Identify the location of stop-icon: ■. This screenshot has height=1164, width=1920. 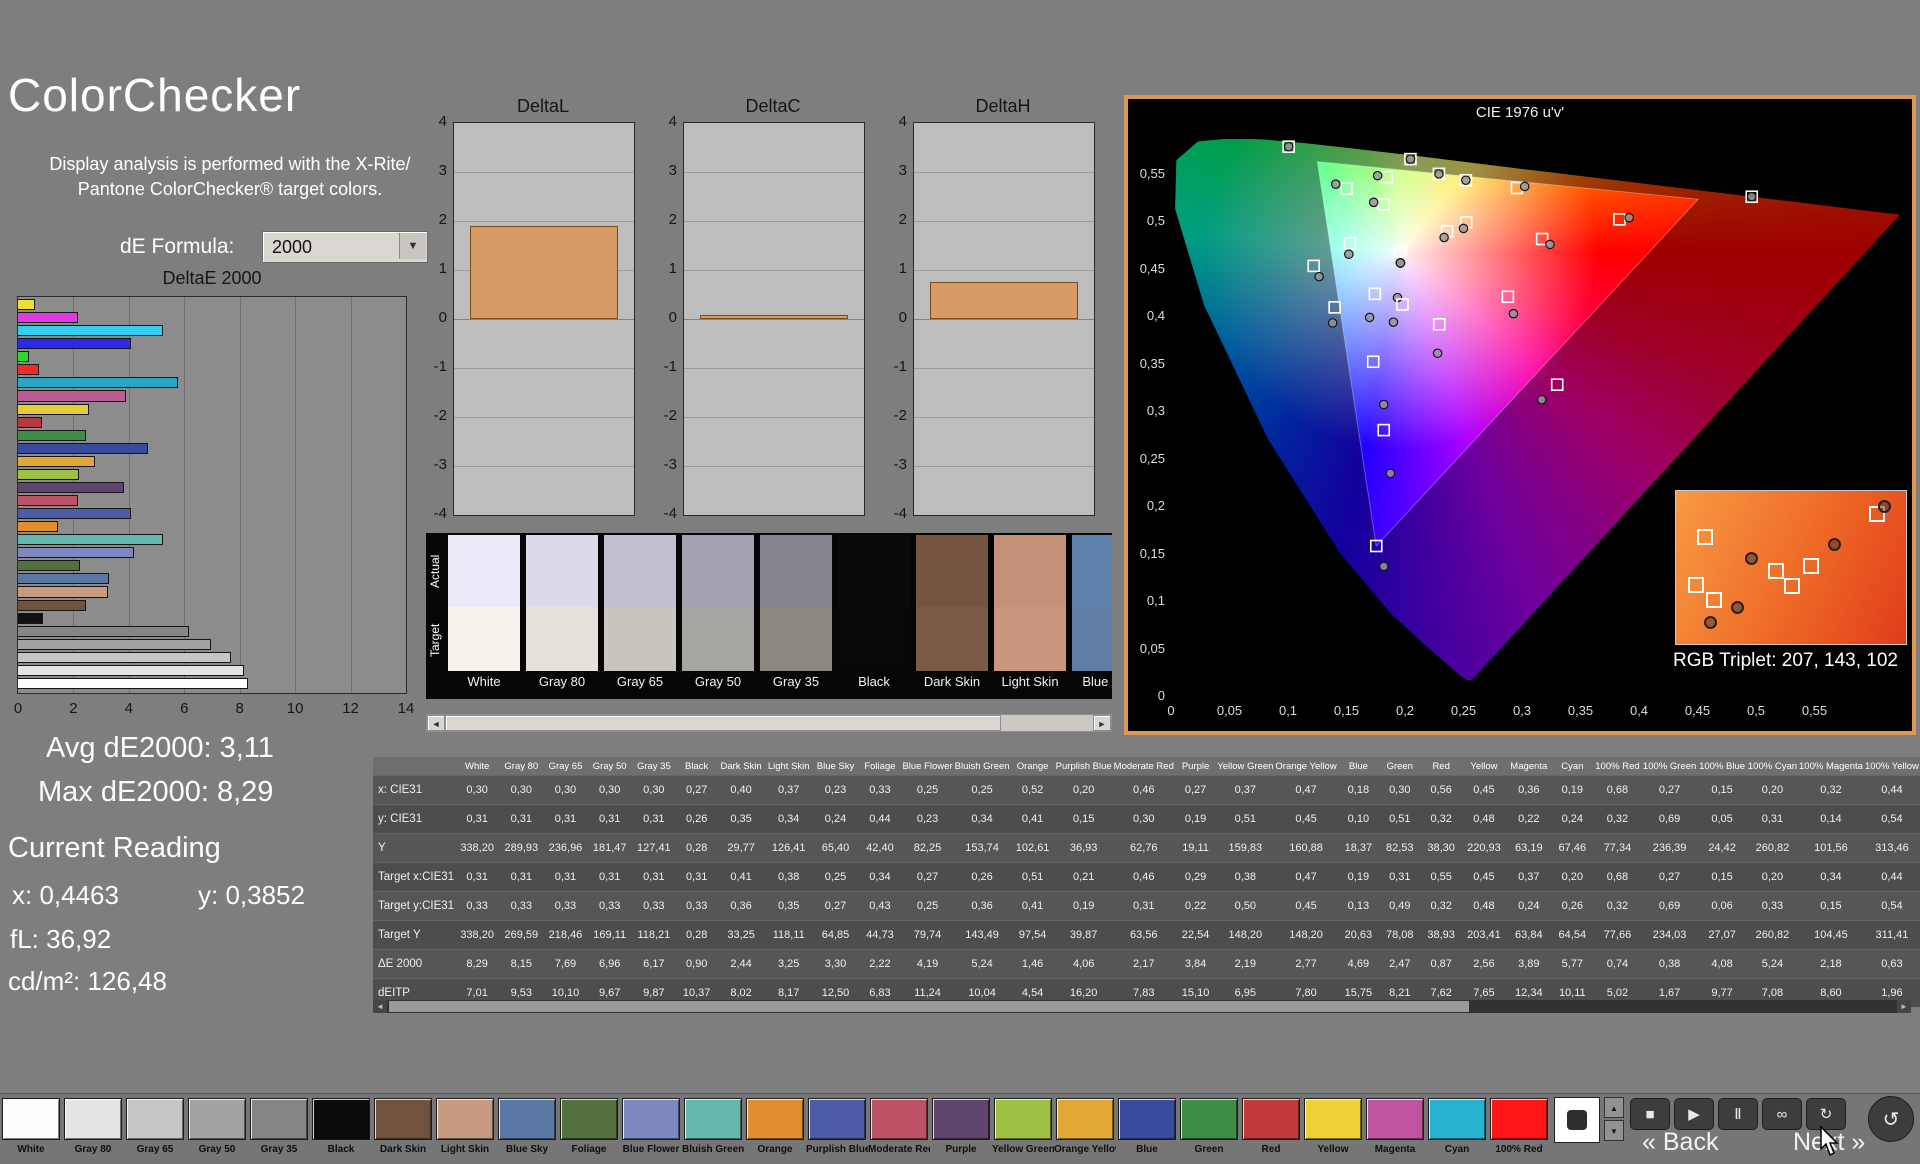
(1650, 1114).